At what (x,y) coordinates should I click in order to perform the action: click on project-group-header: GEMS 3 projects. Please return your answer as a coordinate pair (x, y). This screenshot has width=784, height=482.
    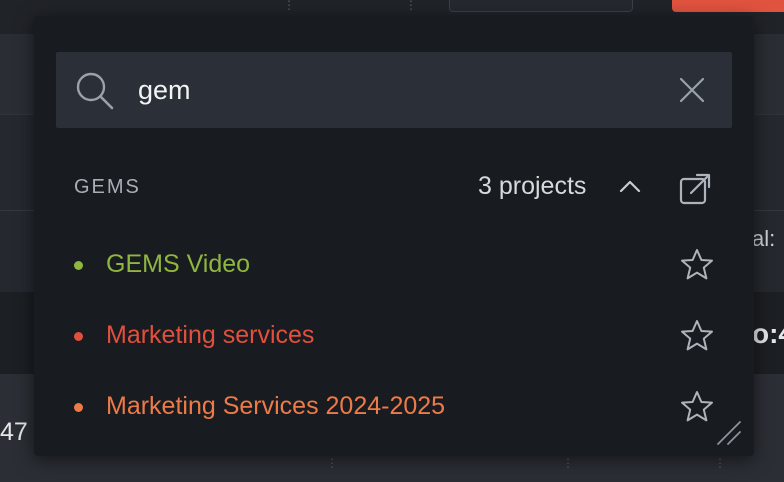
    Looking at the image, I should click on (394, 189).